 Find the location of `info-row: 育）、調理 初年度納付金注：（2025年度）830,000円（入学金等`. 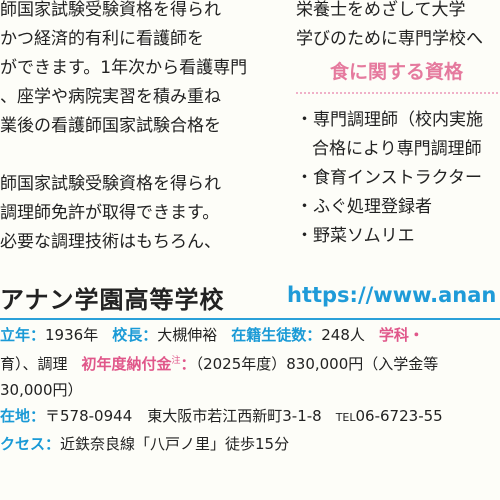

info-row: 育）、調理 初年度納付金注：（2025年度）830,000円（入学金等 is located at coordinates (221, 362).